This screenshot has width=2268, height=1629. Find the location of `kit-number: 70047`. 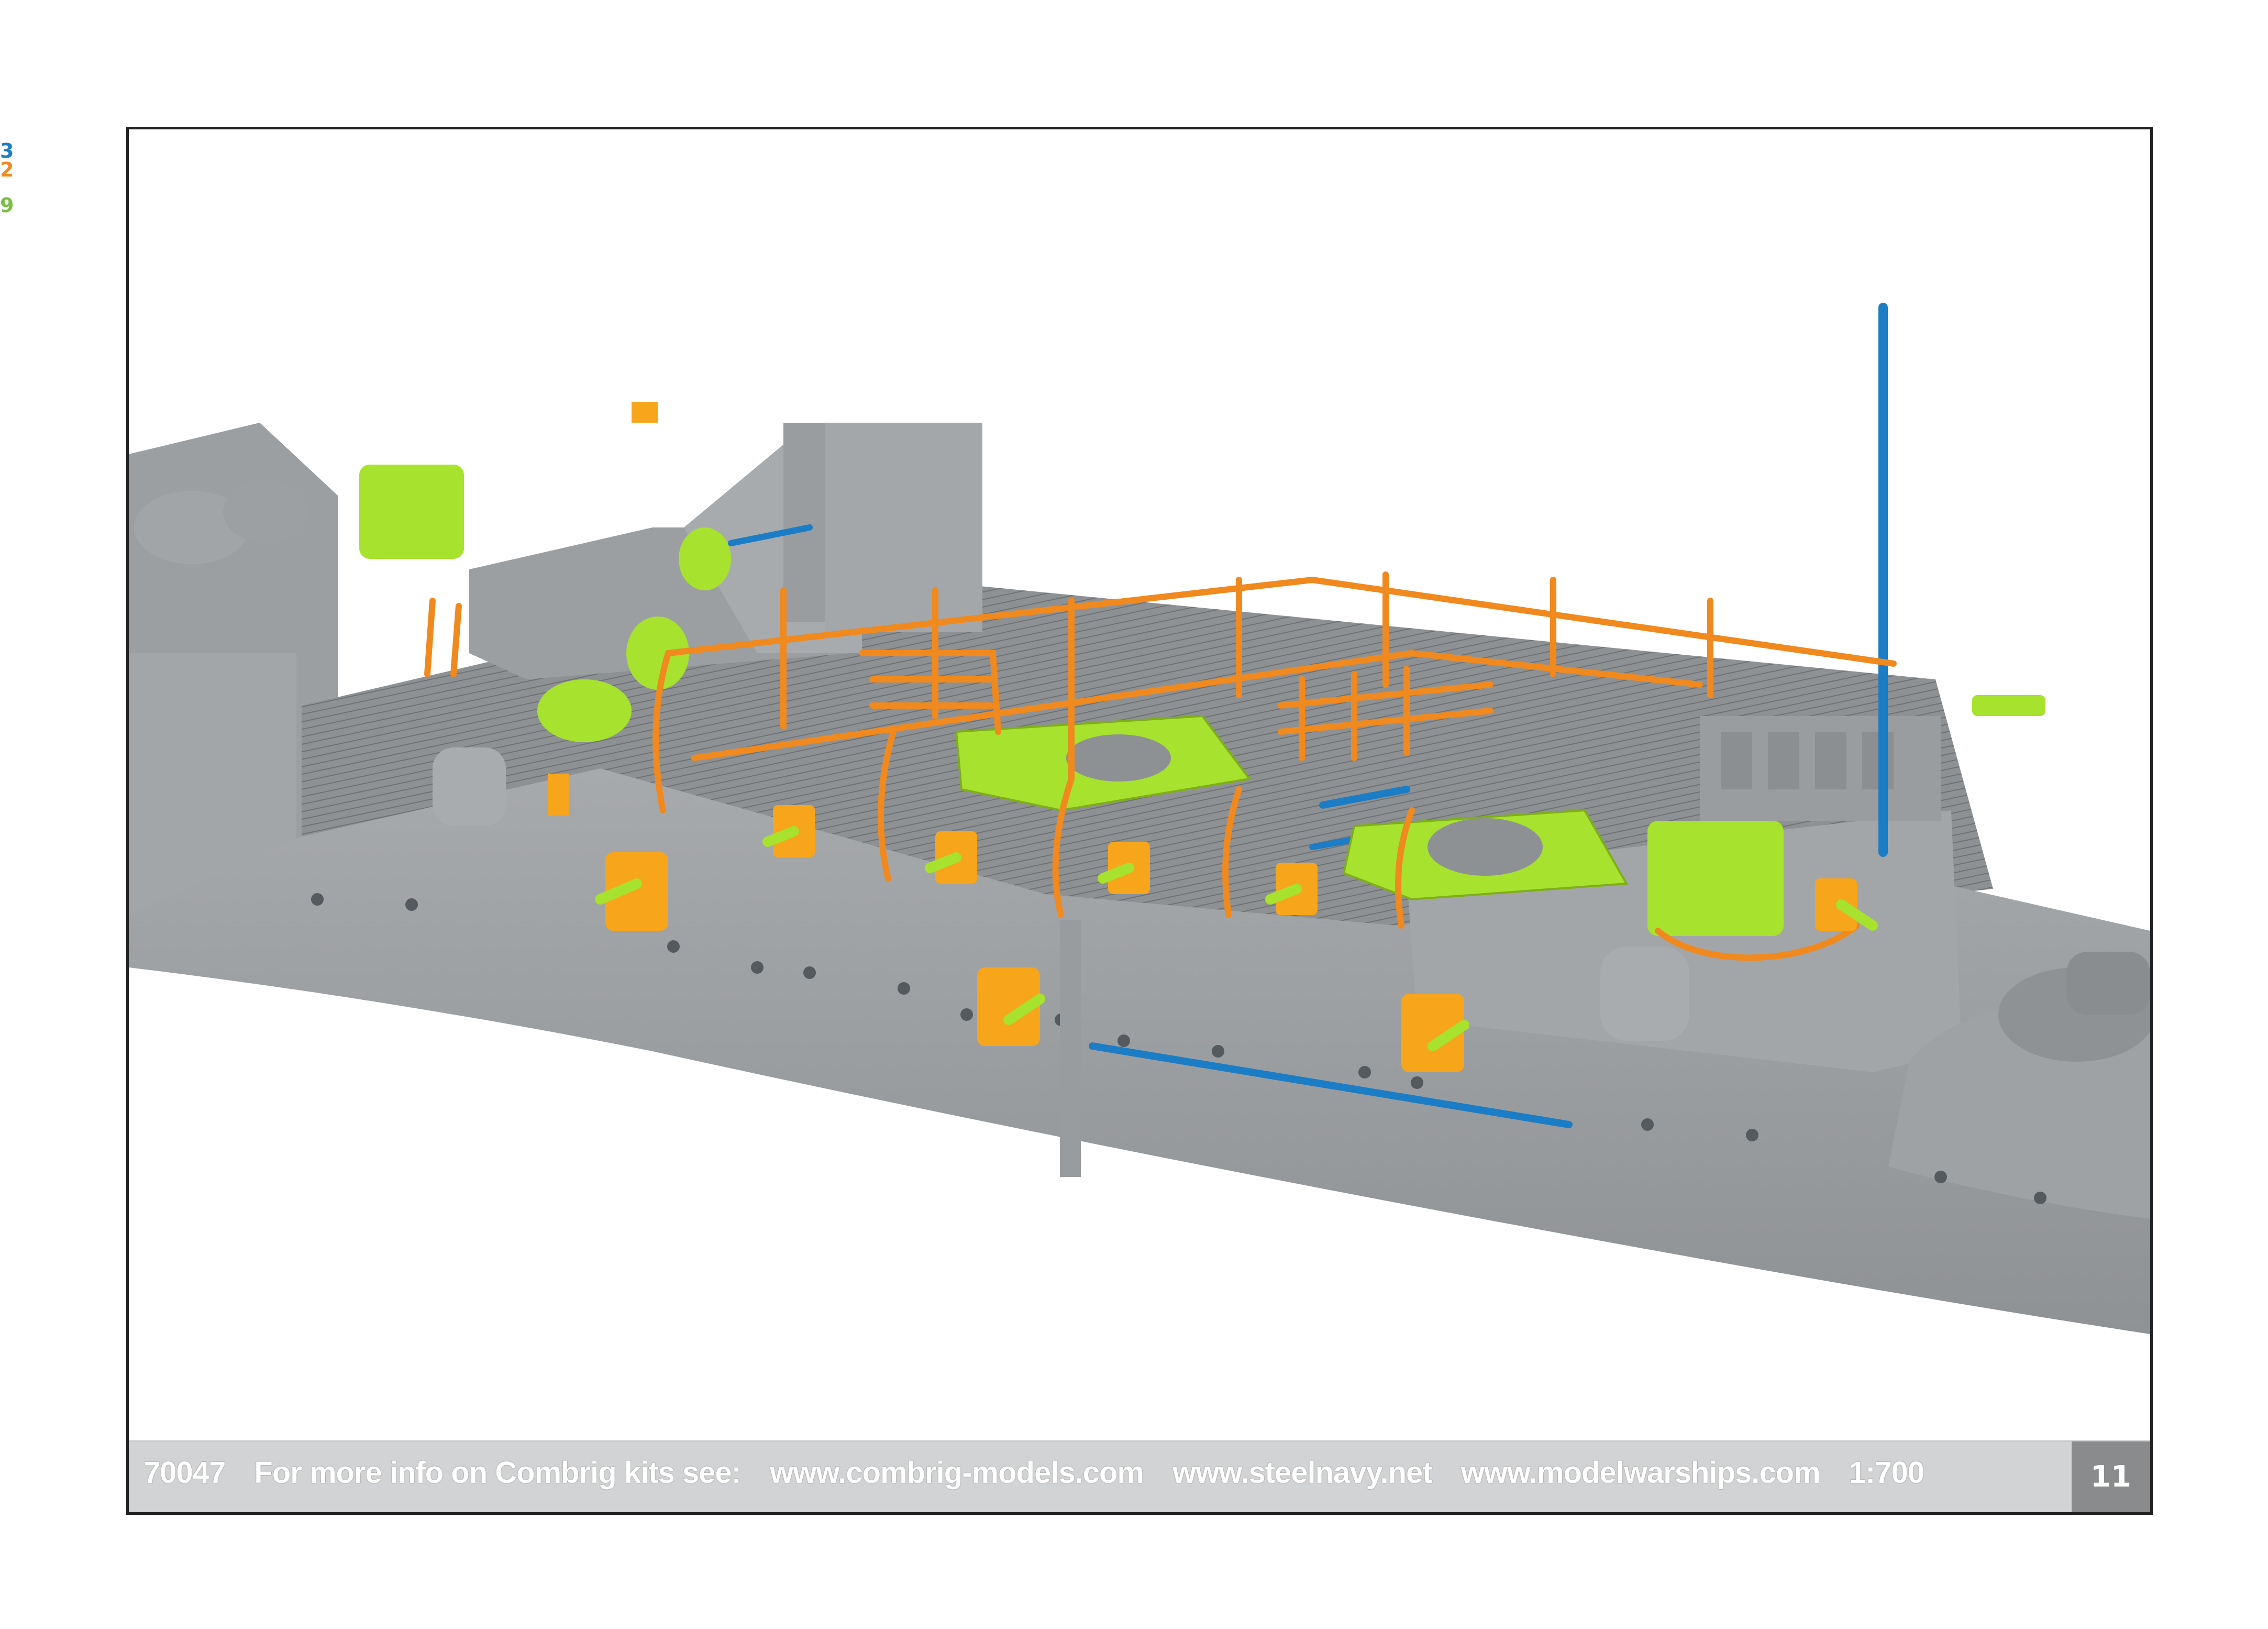

kit-number: 70047 is located at coordinates (184, 1473).